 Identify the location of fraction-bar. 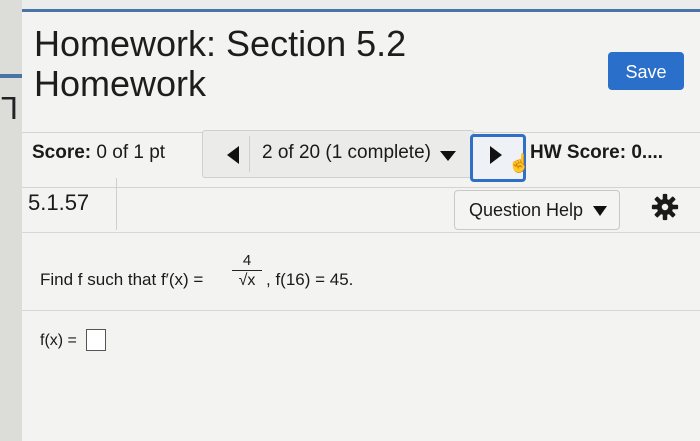
(247, 270).